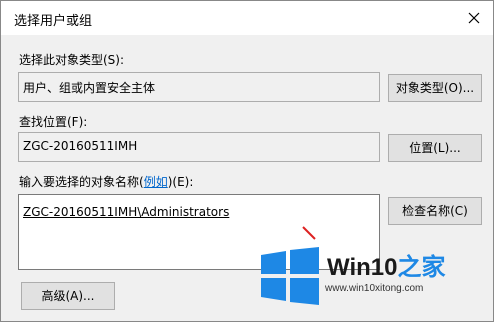  Describe the element at coordinates (309, 233) in the screenshot. I see `red-annotation-mark` at that location.